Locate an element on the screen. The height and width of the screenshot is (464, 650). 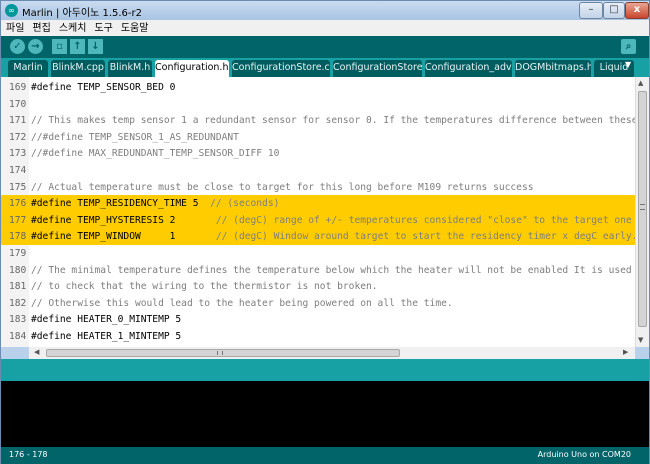
code-line: 174 is located at coordinates (318, 170).